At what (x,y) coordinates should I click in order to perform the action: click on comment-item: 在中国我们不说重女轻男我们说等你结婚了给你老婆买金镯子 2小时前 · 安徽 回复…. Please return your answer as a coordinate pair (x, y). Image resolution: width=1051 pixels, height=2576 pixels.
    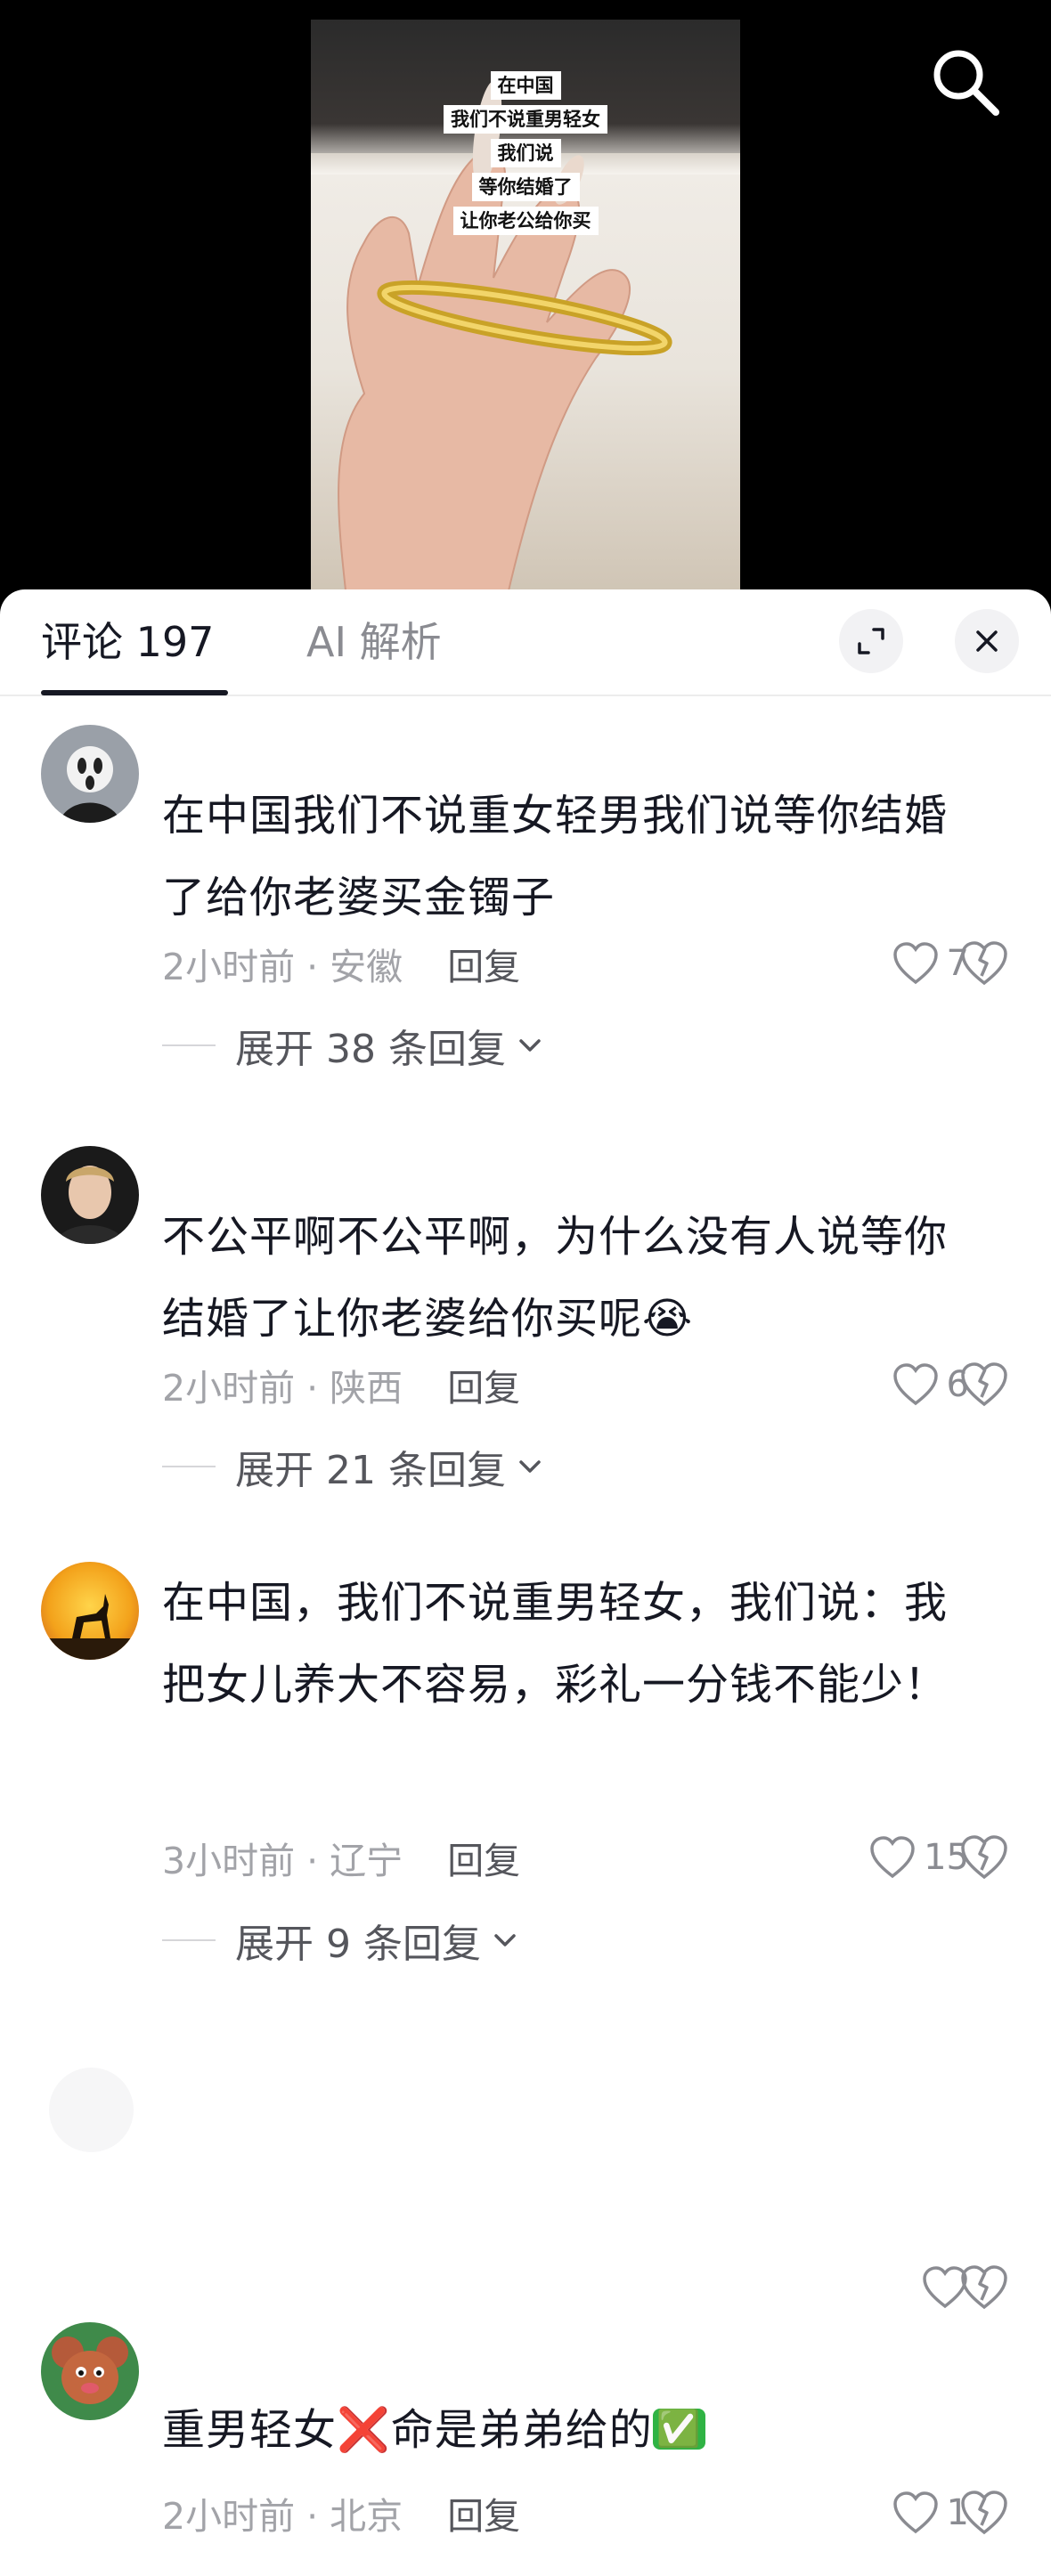
    Looking at the image, I should click on (525, 912).